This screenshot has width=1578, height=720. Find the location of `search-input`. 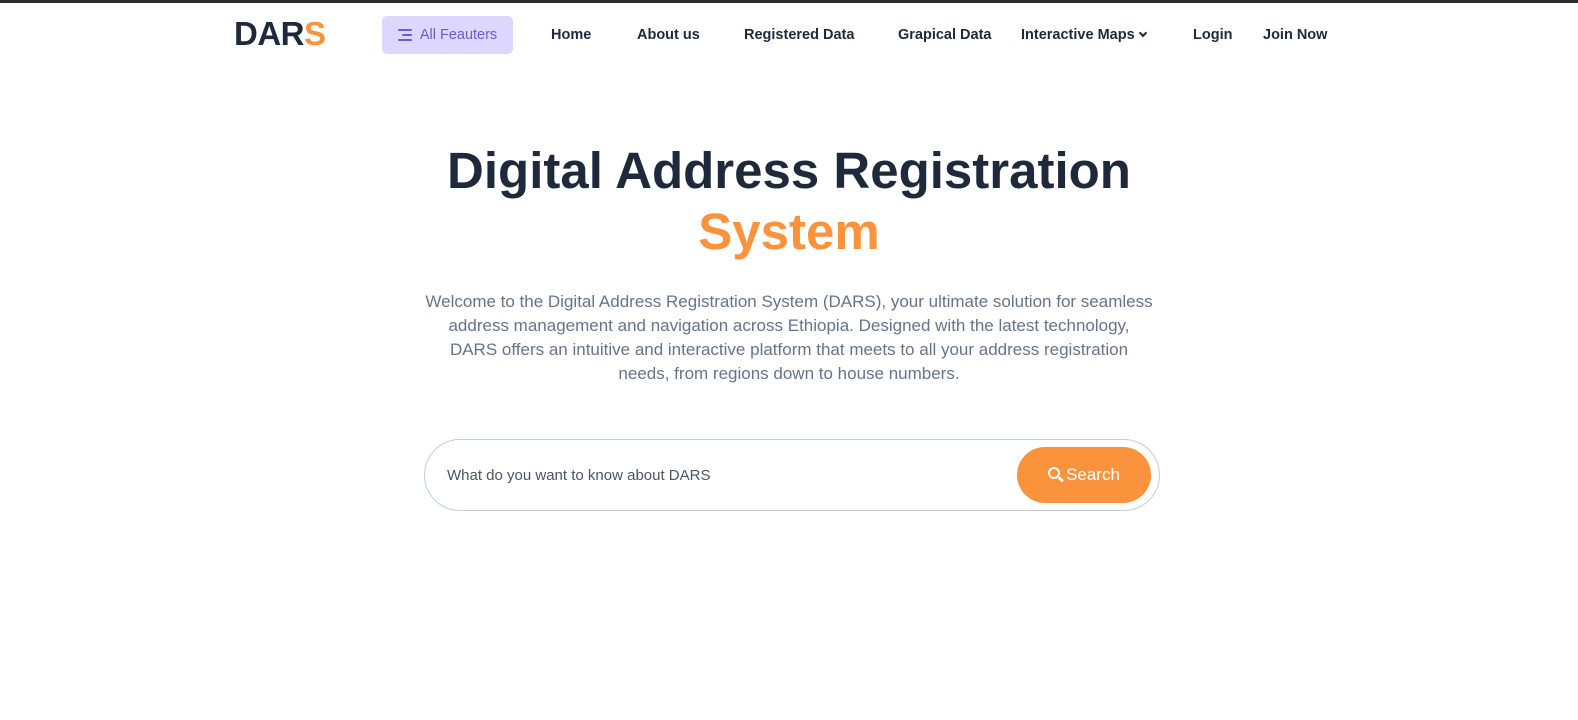

search-input is located at coordinates (727, 475).